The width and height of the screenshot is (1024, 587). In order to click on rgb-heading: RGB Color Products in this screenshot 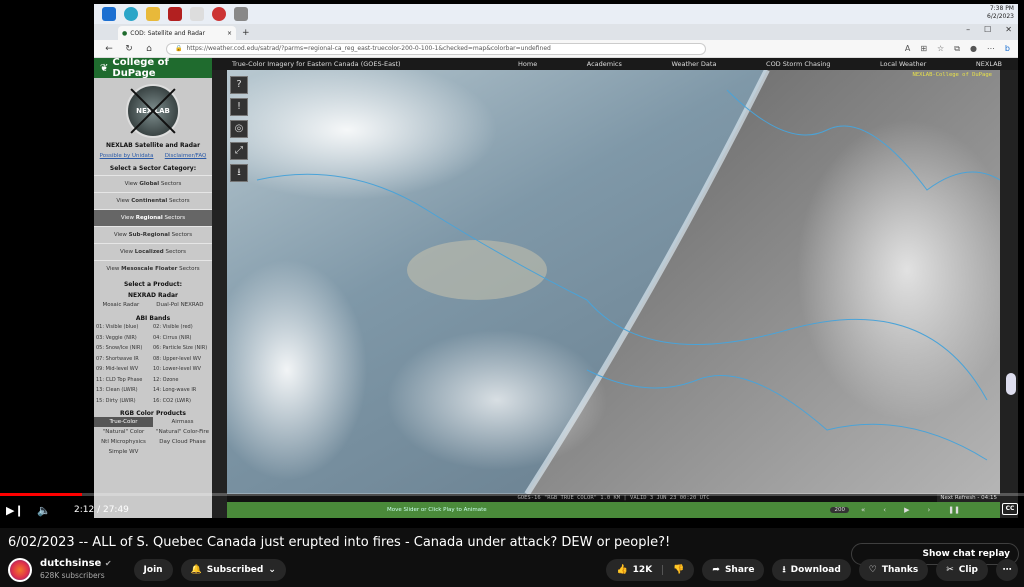, I will do `click(153, 413)`.